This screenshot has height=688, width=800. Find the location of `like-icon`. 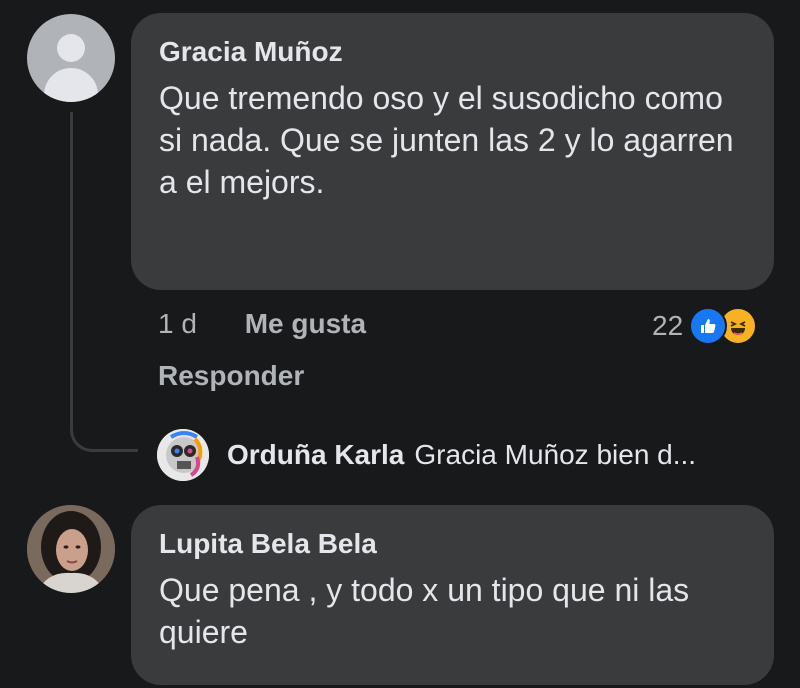

like-icon is located at coordinates (708, 326).